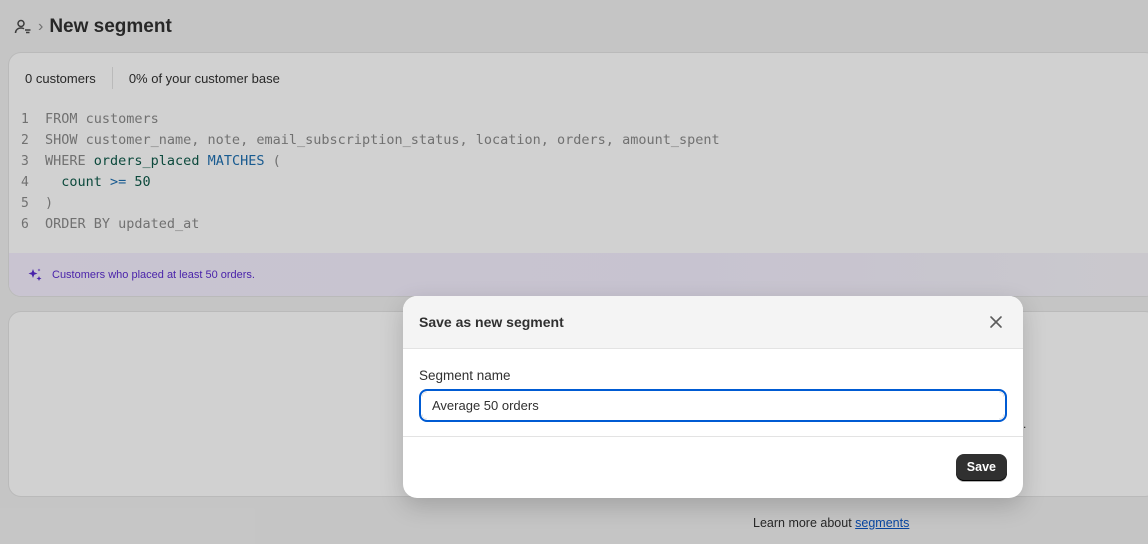 The height and width of the screenshot is (544, 1148). Describe the element at coordinates (713, 405) in the screenshot. I see `segment-name-input` at that location.